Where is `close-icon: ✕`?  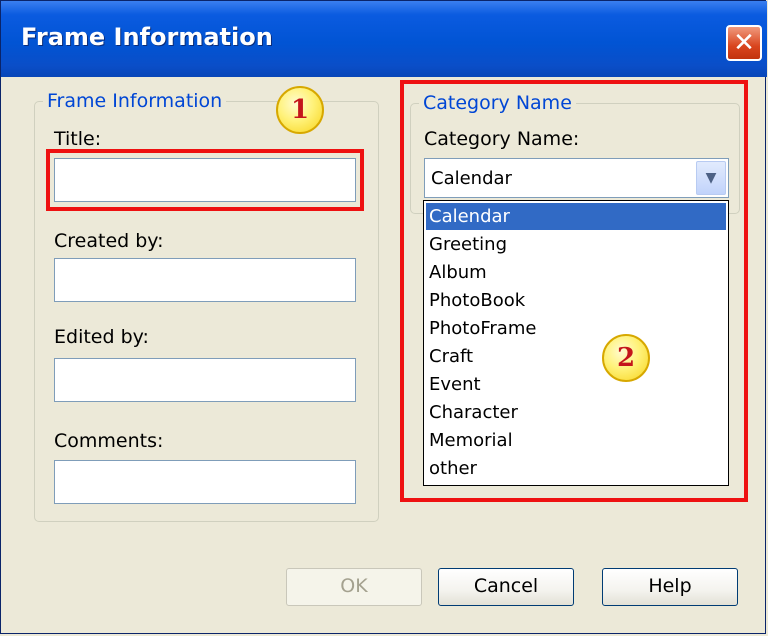 close-icon: ✕ is located at coordinates (744, 43).